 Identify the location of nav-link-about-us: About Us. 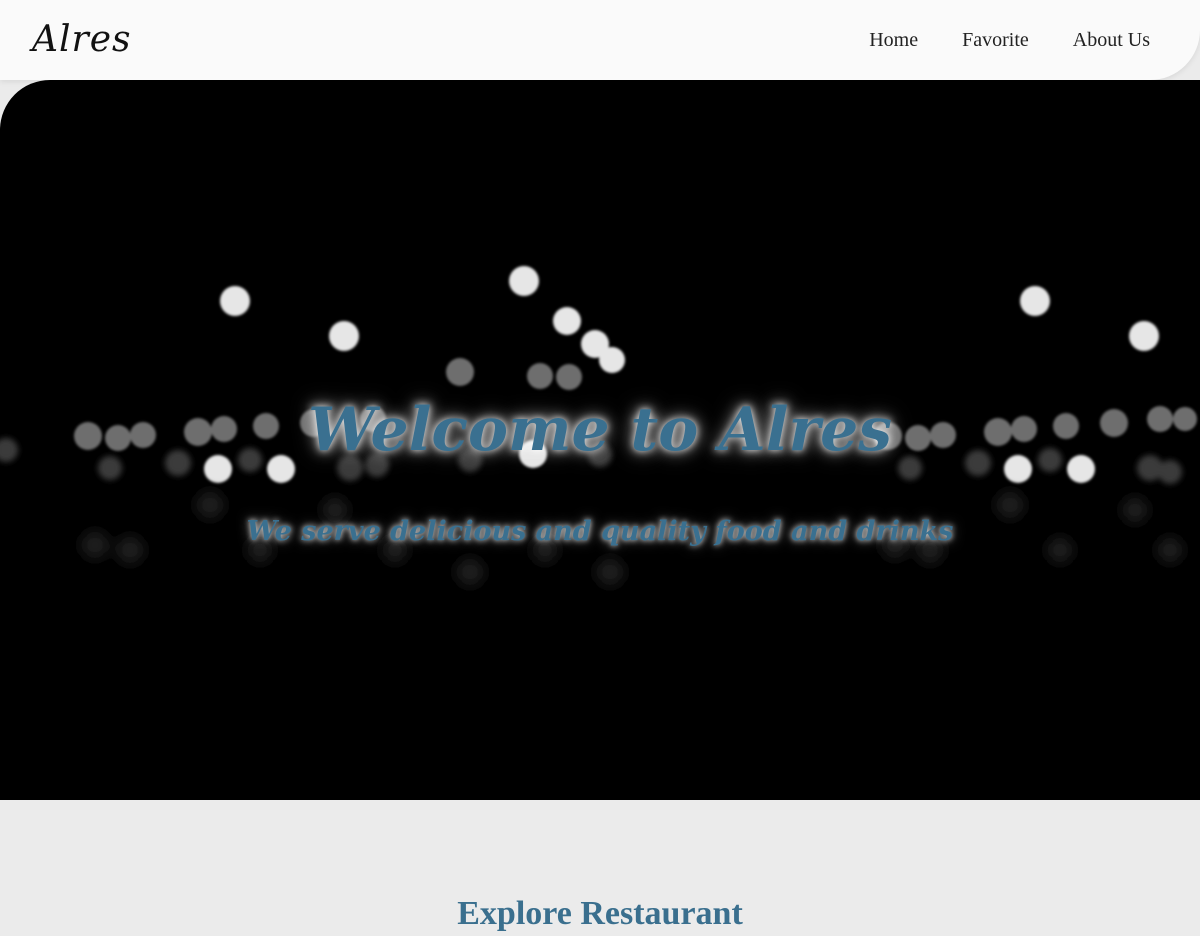
(1111, 40).